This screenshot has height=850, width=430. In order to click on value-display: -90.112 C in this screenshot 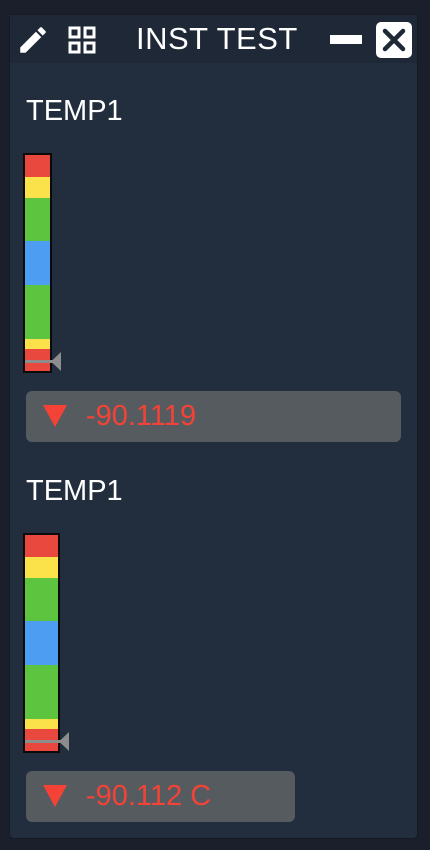, I will do `click(160, 796)`.